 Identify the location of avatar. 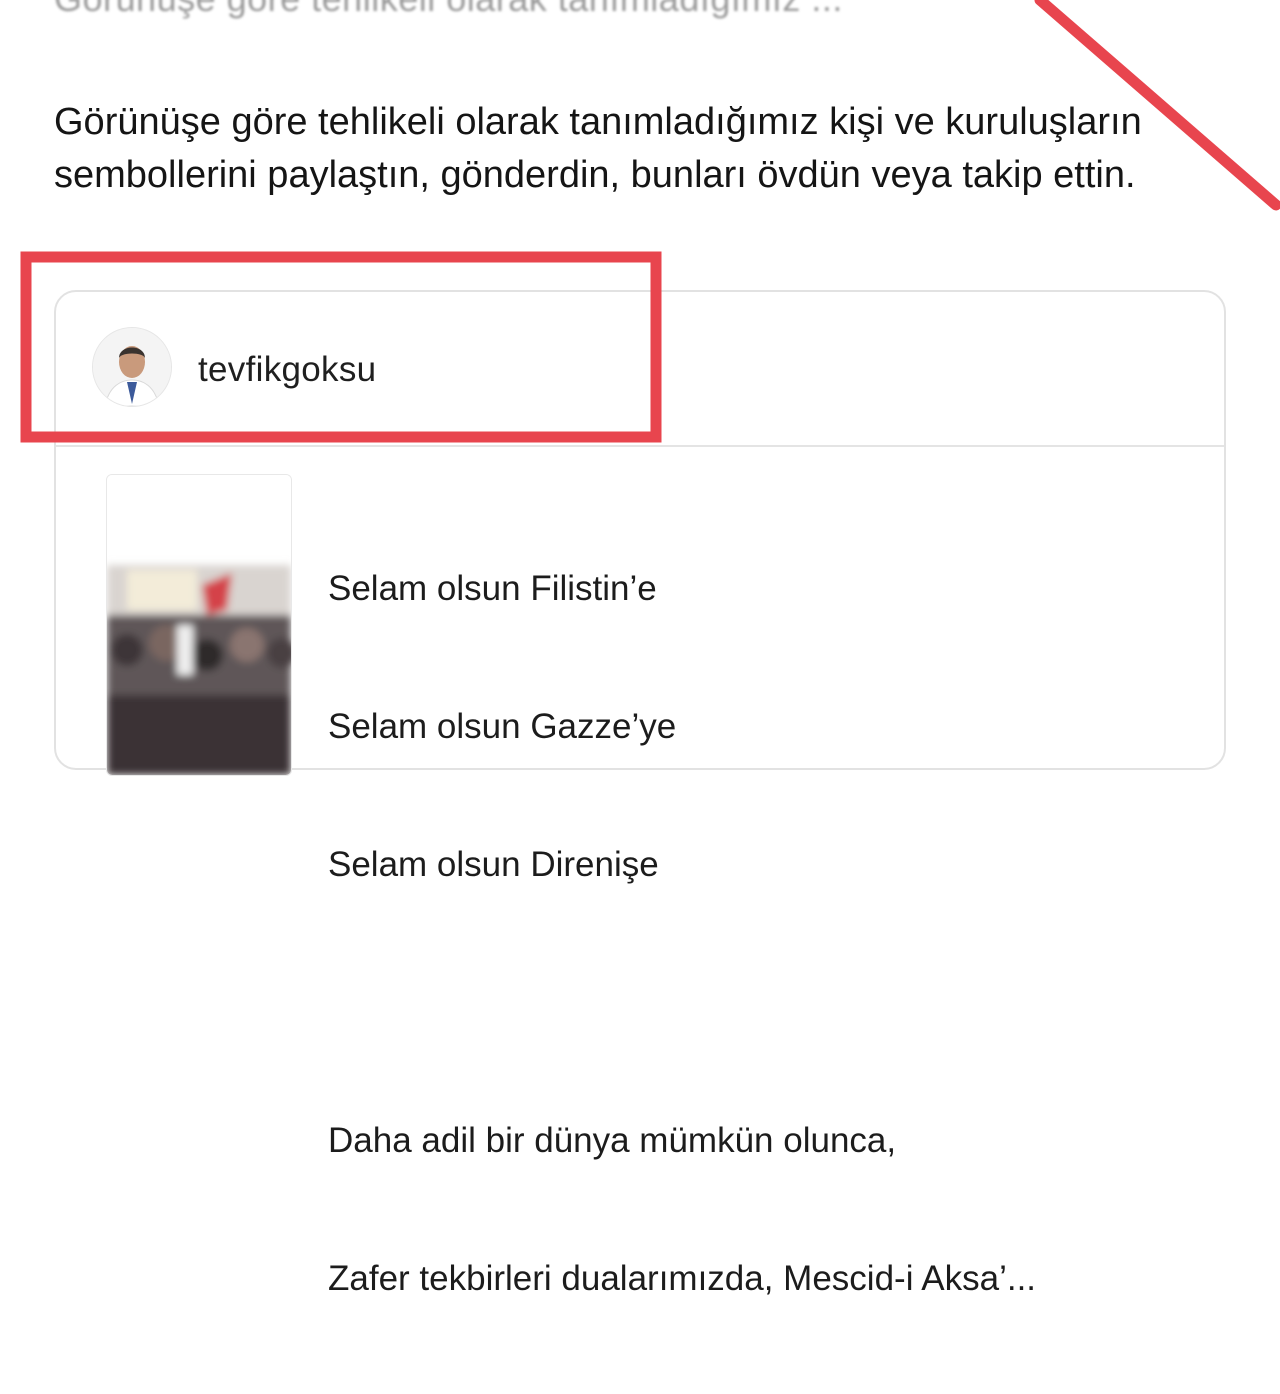
(132, 367).